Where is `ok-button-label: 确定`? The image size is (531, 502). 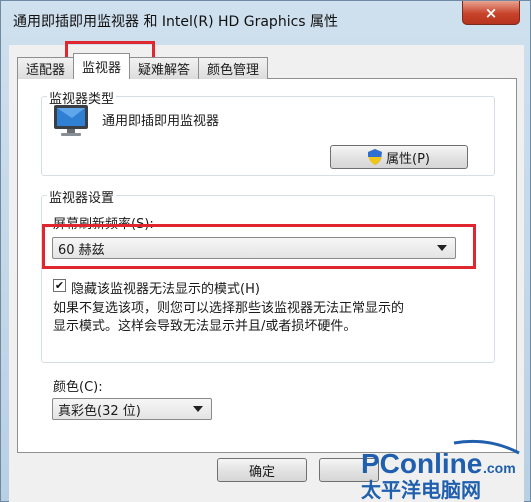
ok-button-label: 确定 is located at coordinates (261, 472).